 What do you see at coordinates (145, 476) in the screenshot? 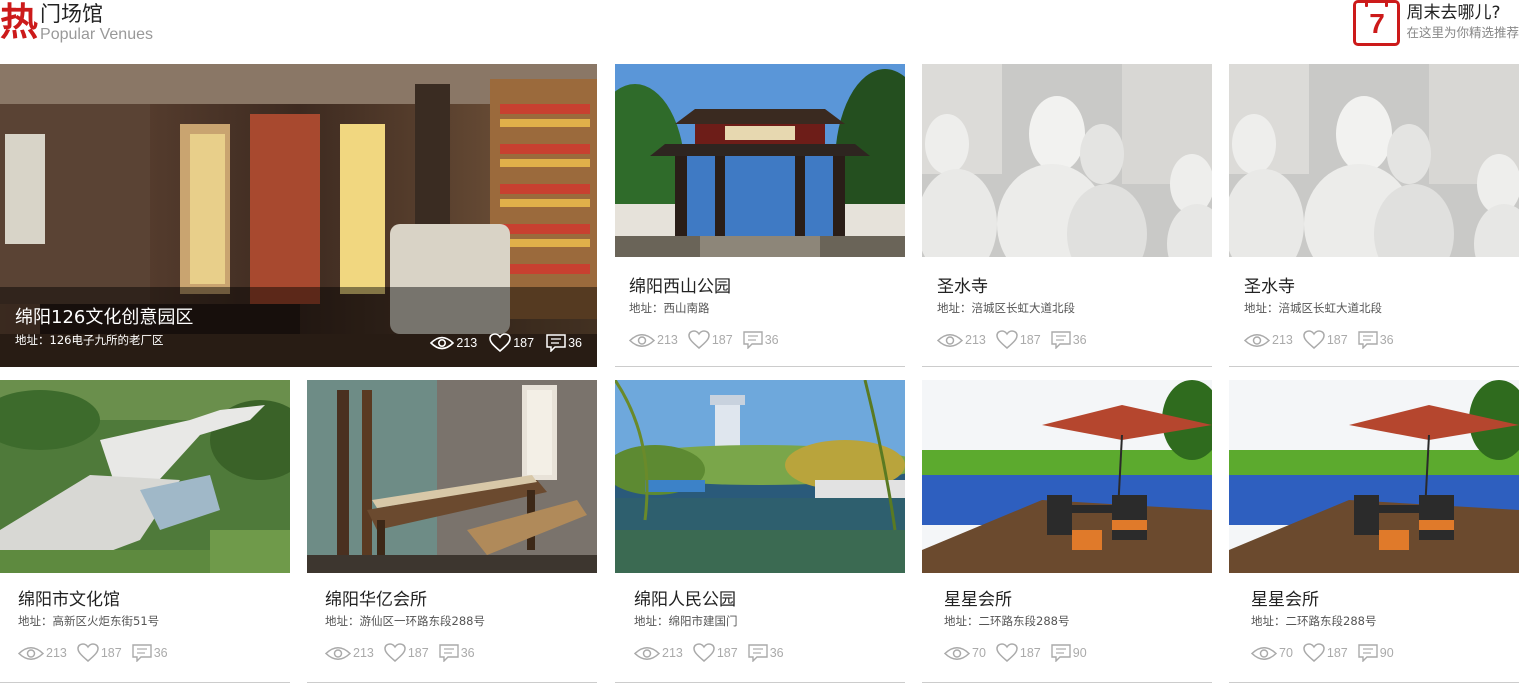
I see `venue-photo-culture-hall` at bounding box center [145, 476].